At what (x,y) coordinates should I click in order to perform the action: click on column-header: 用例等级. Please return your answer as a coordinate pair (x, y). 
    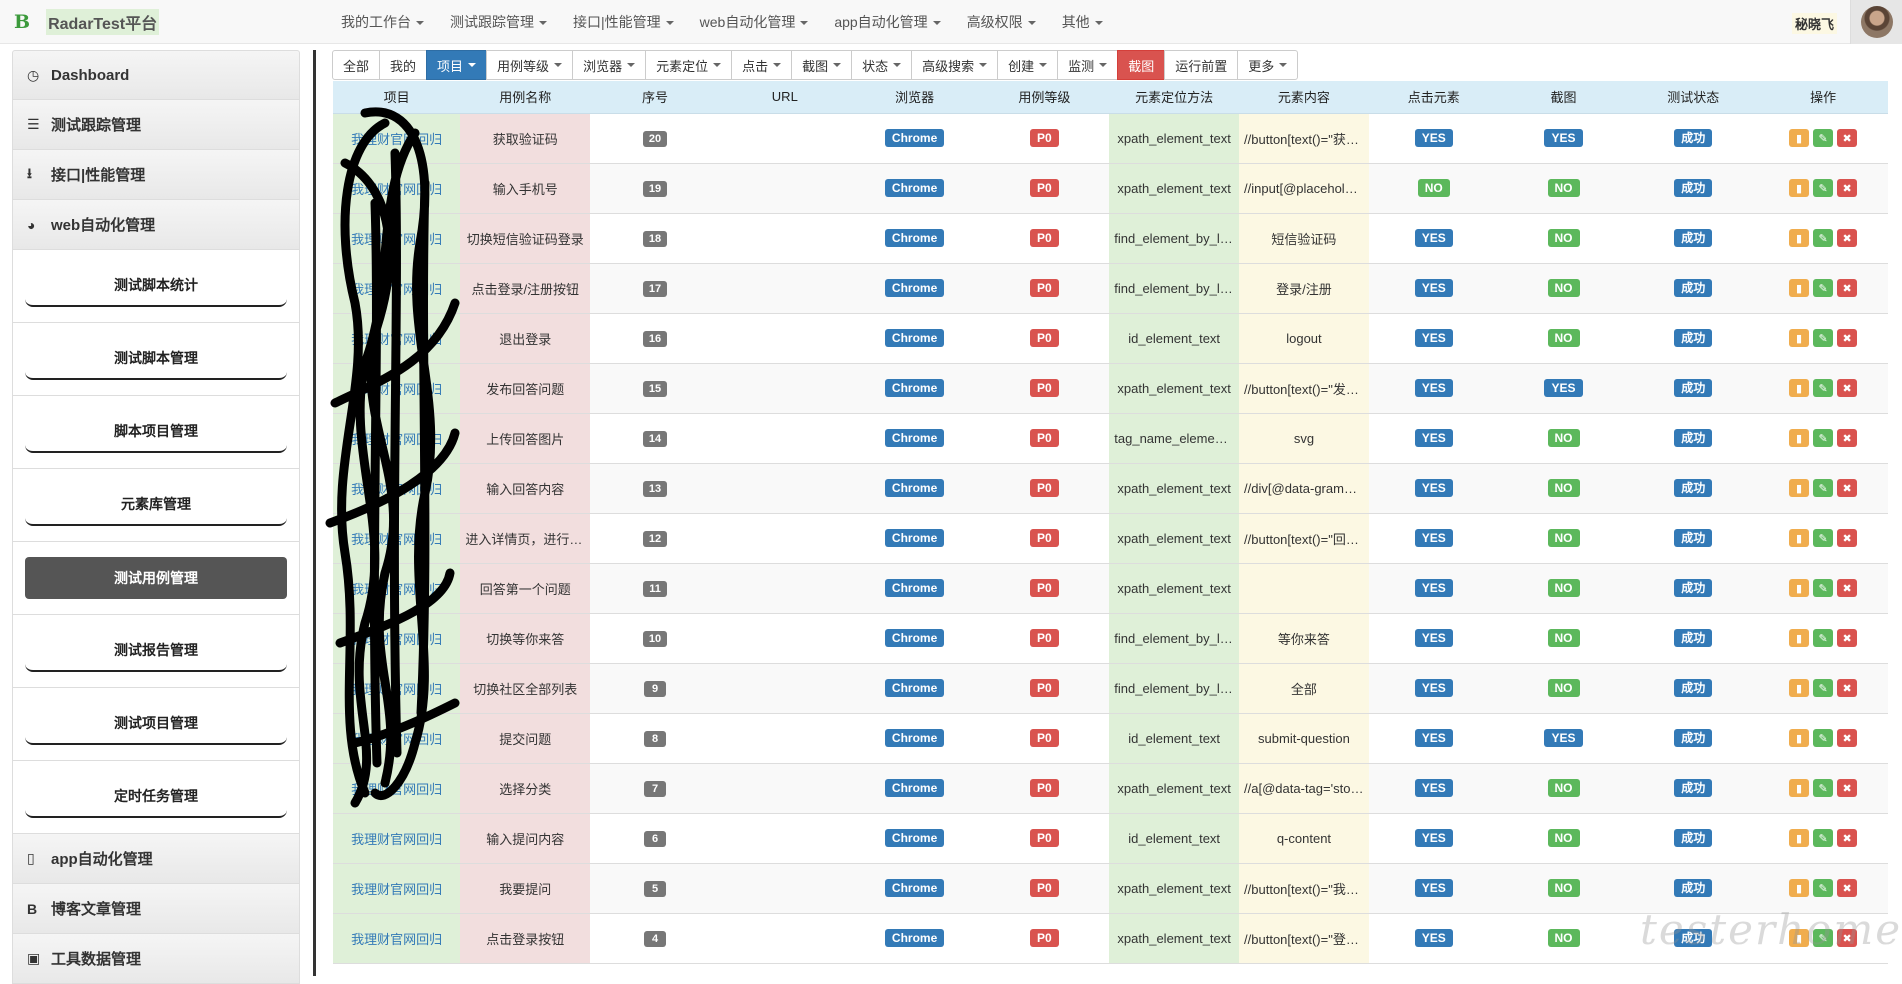
    Looking at the image, I should click on (1044, 97).